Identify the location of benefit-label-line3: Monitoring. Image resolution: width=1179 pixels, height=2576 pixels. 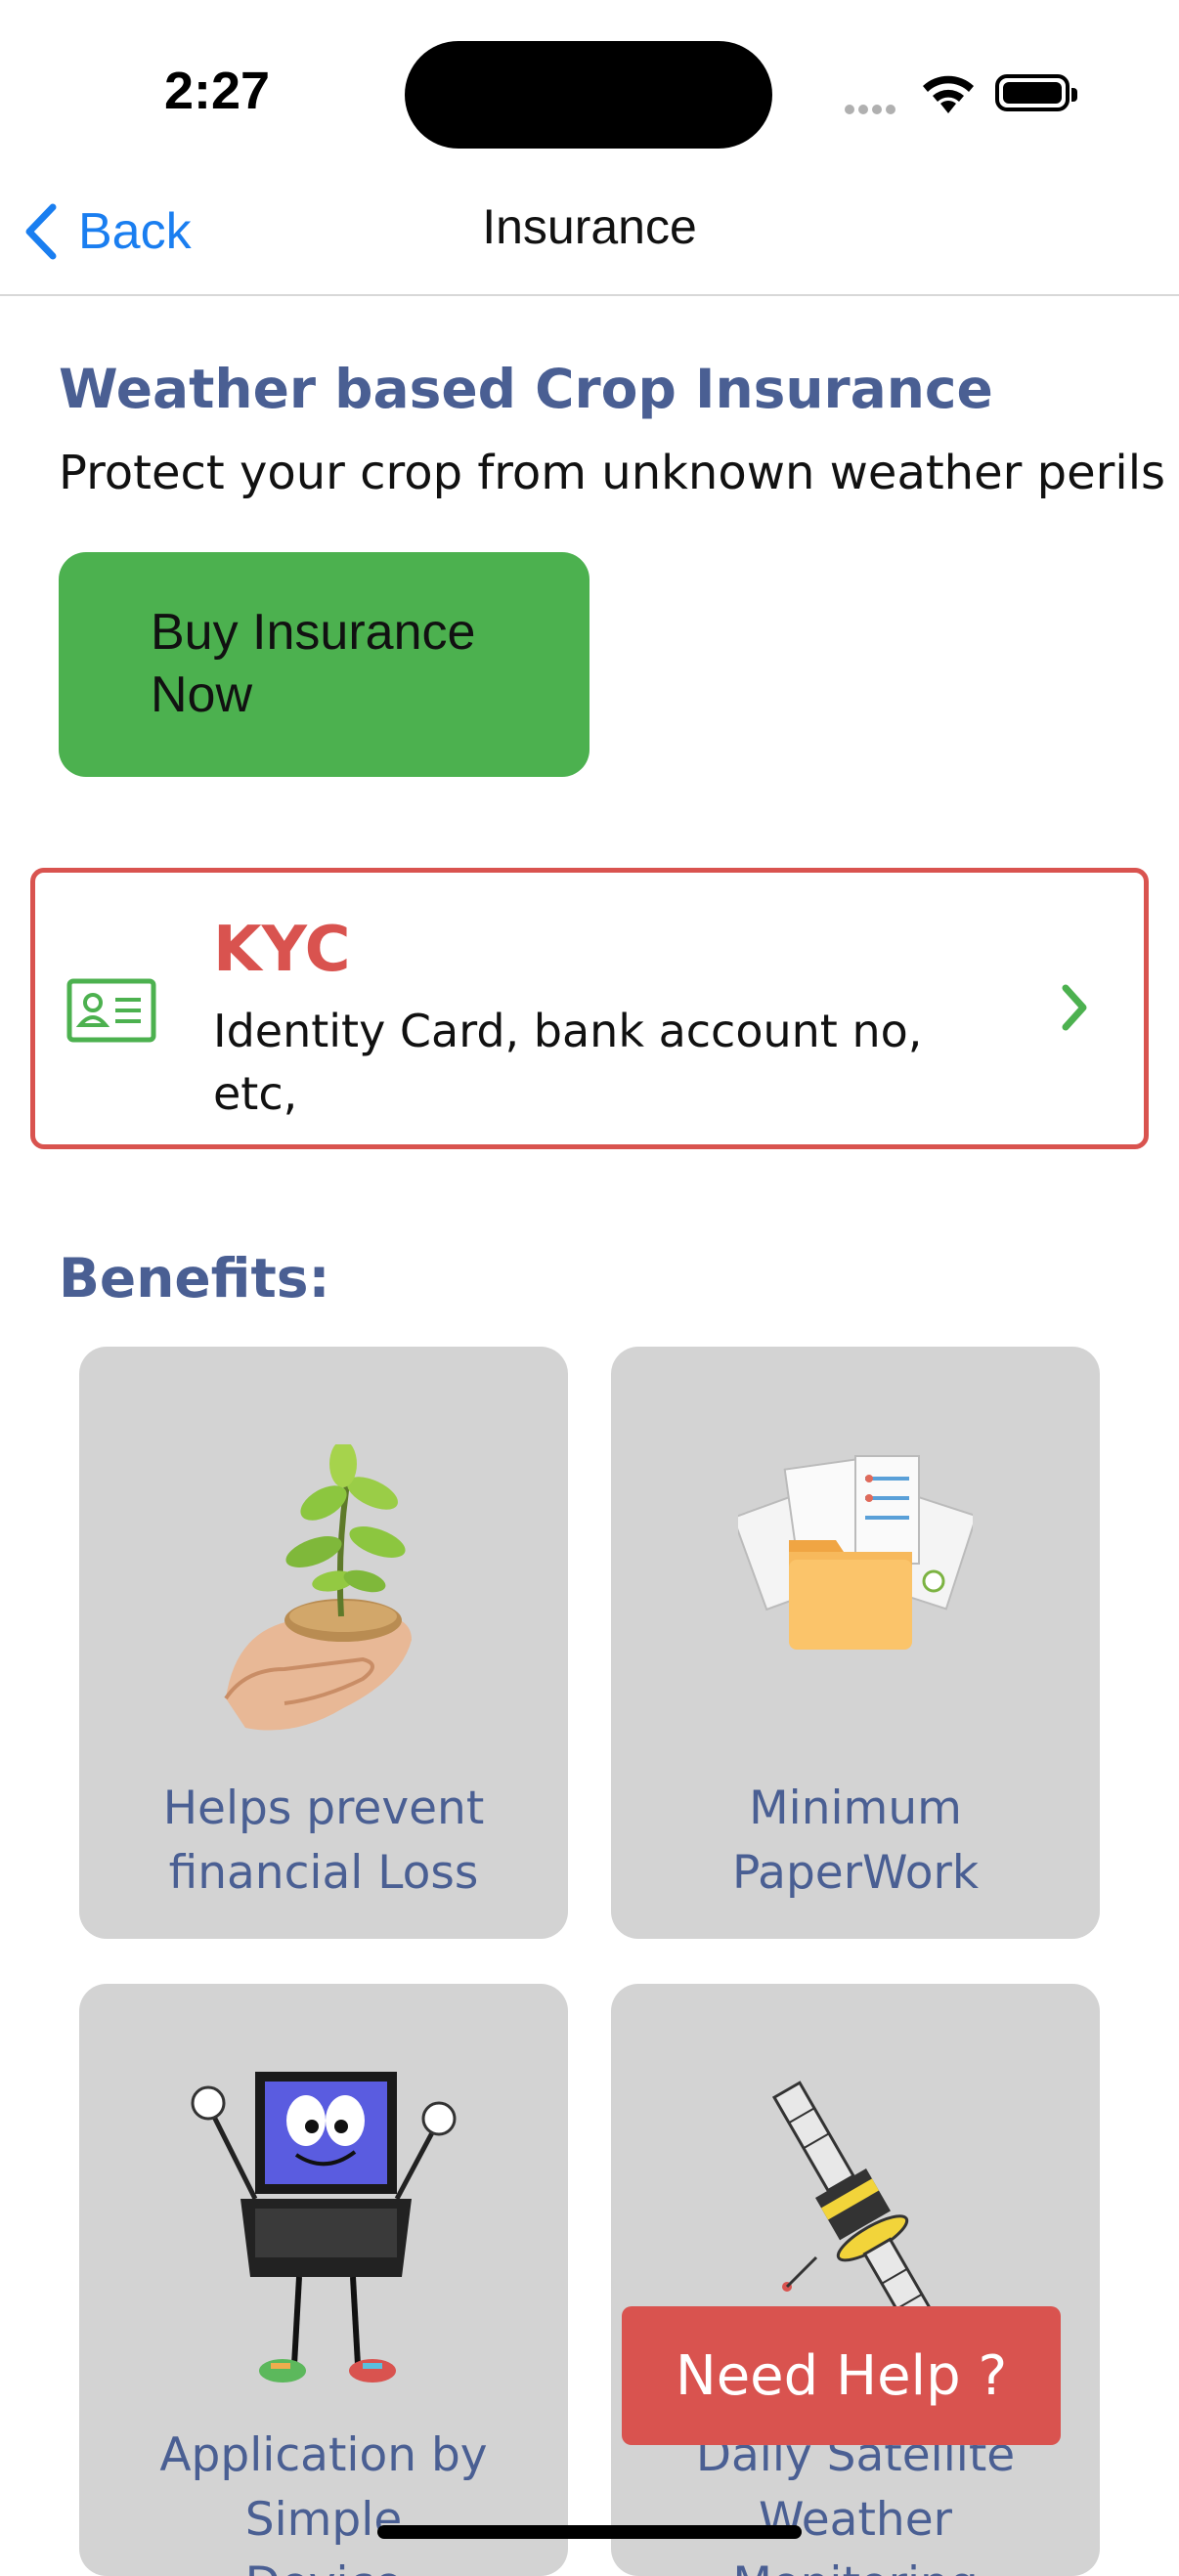
(855, 2565).